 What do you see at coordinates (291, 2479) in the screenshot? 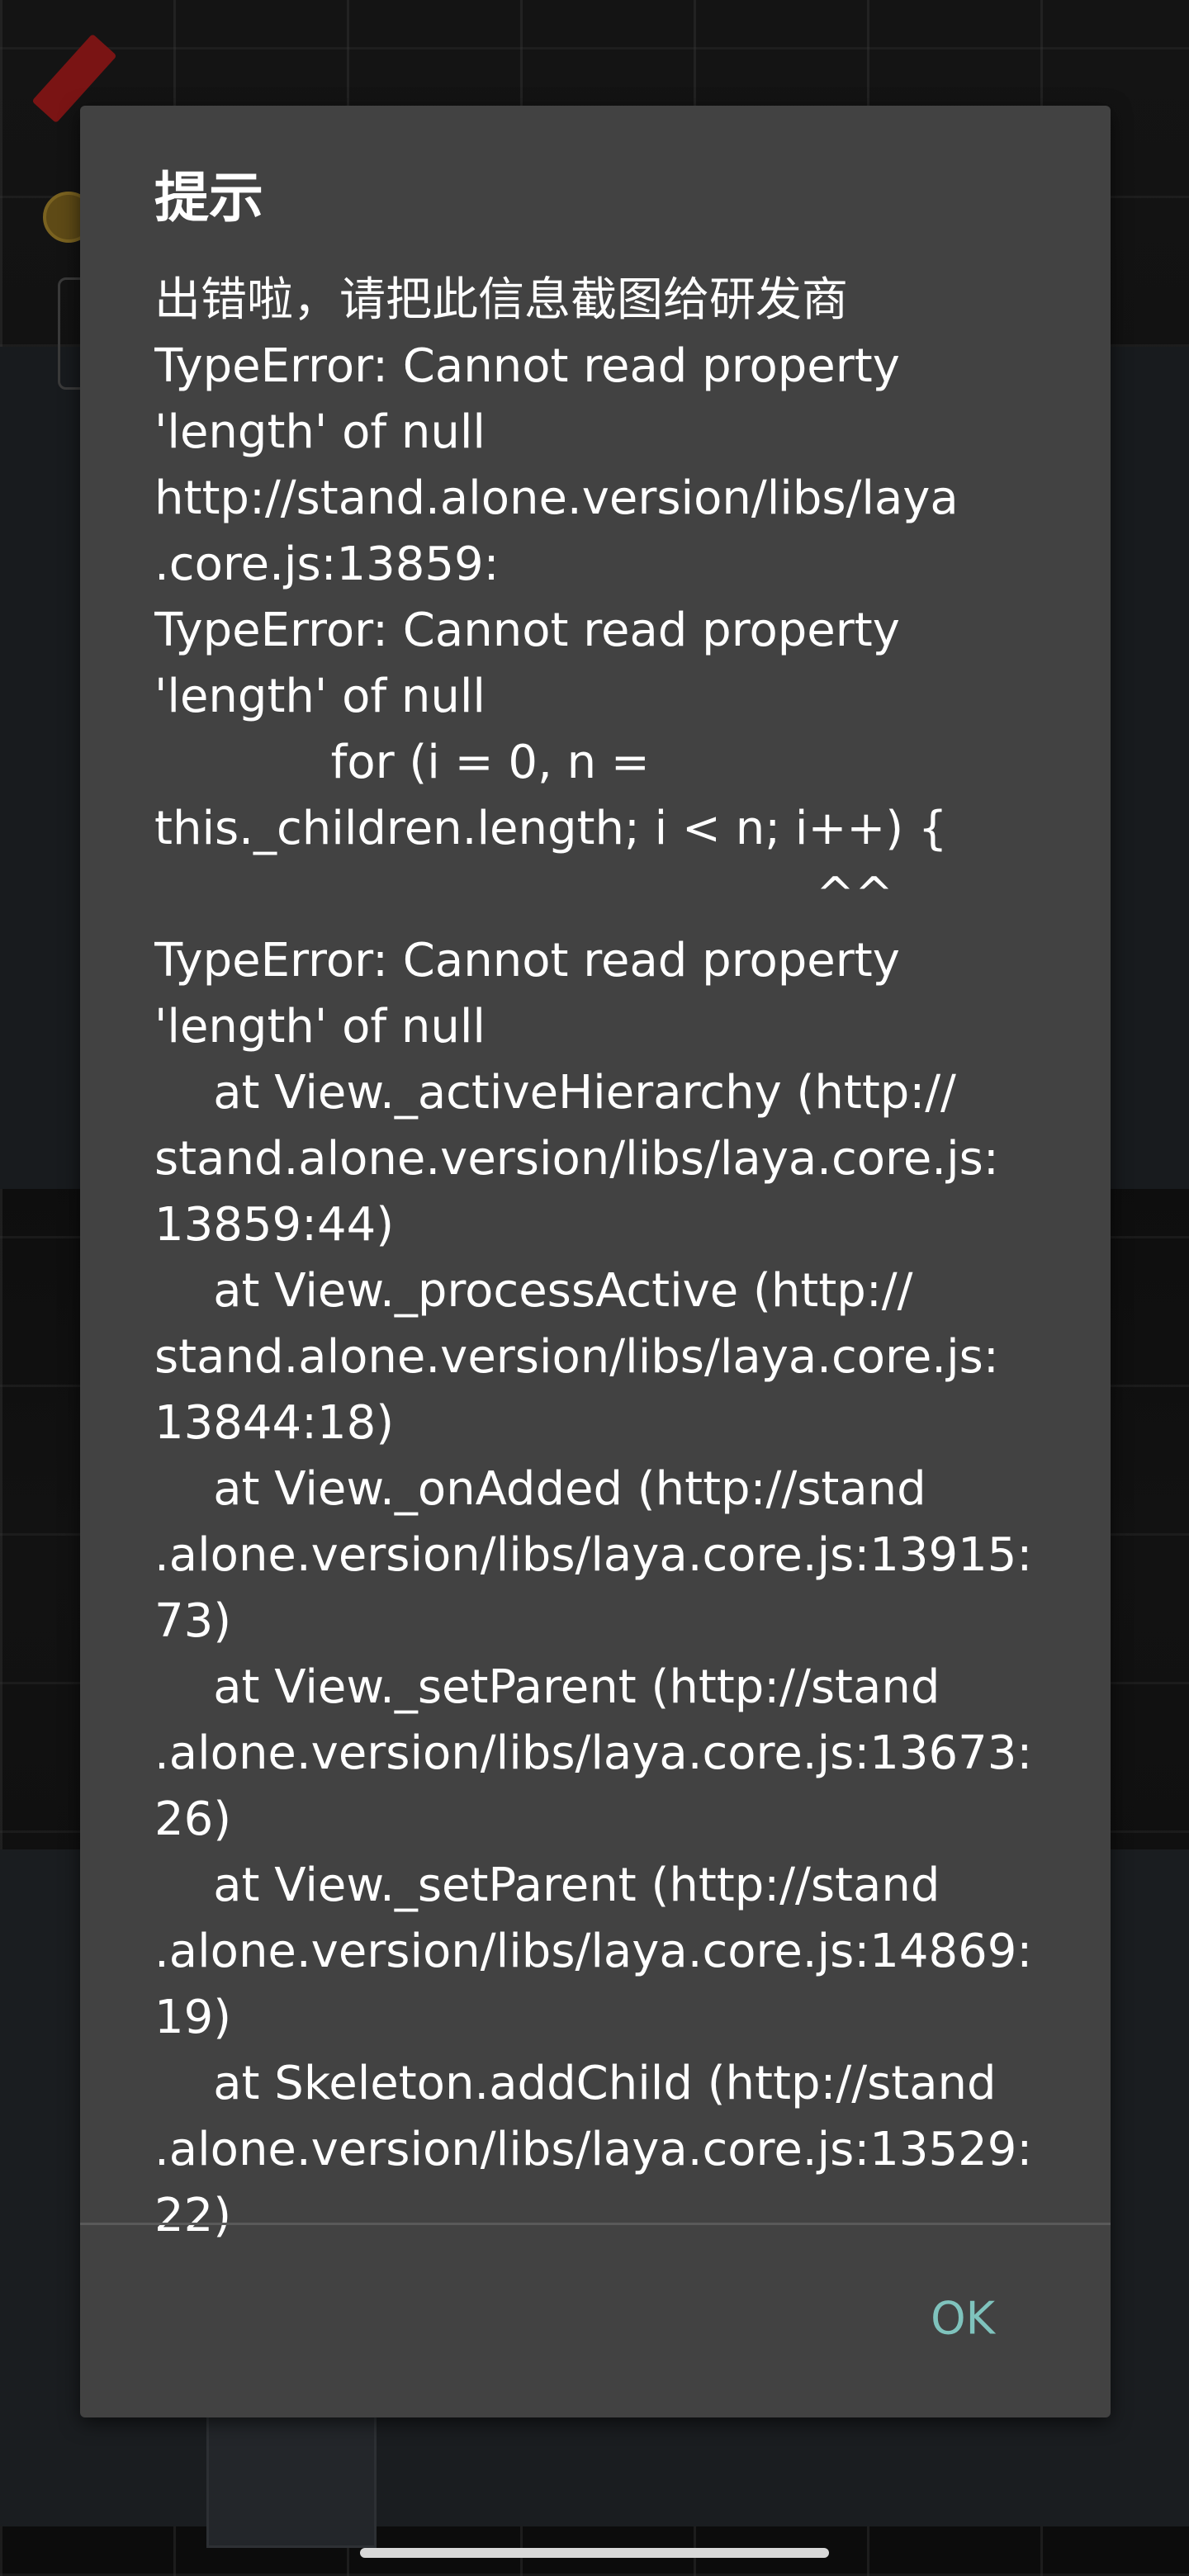
I see `game-tile` at bounding box center [291, 2479].